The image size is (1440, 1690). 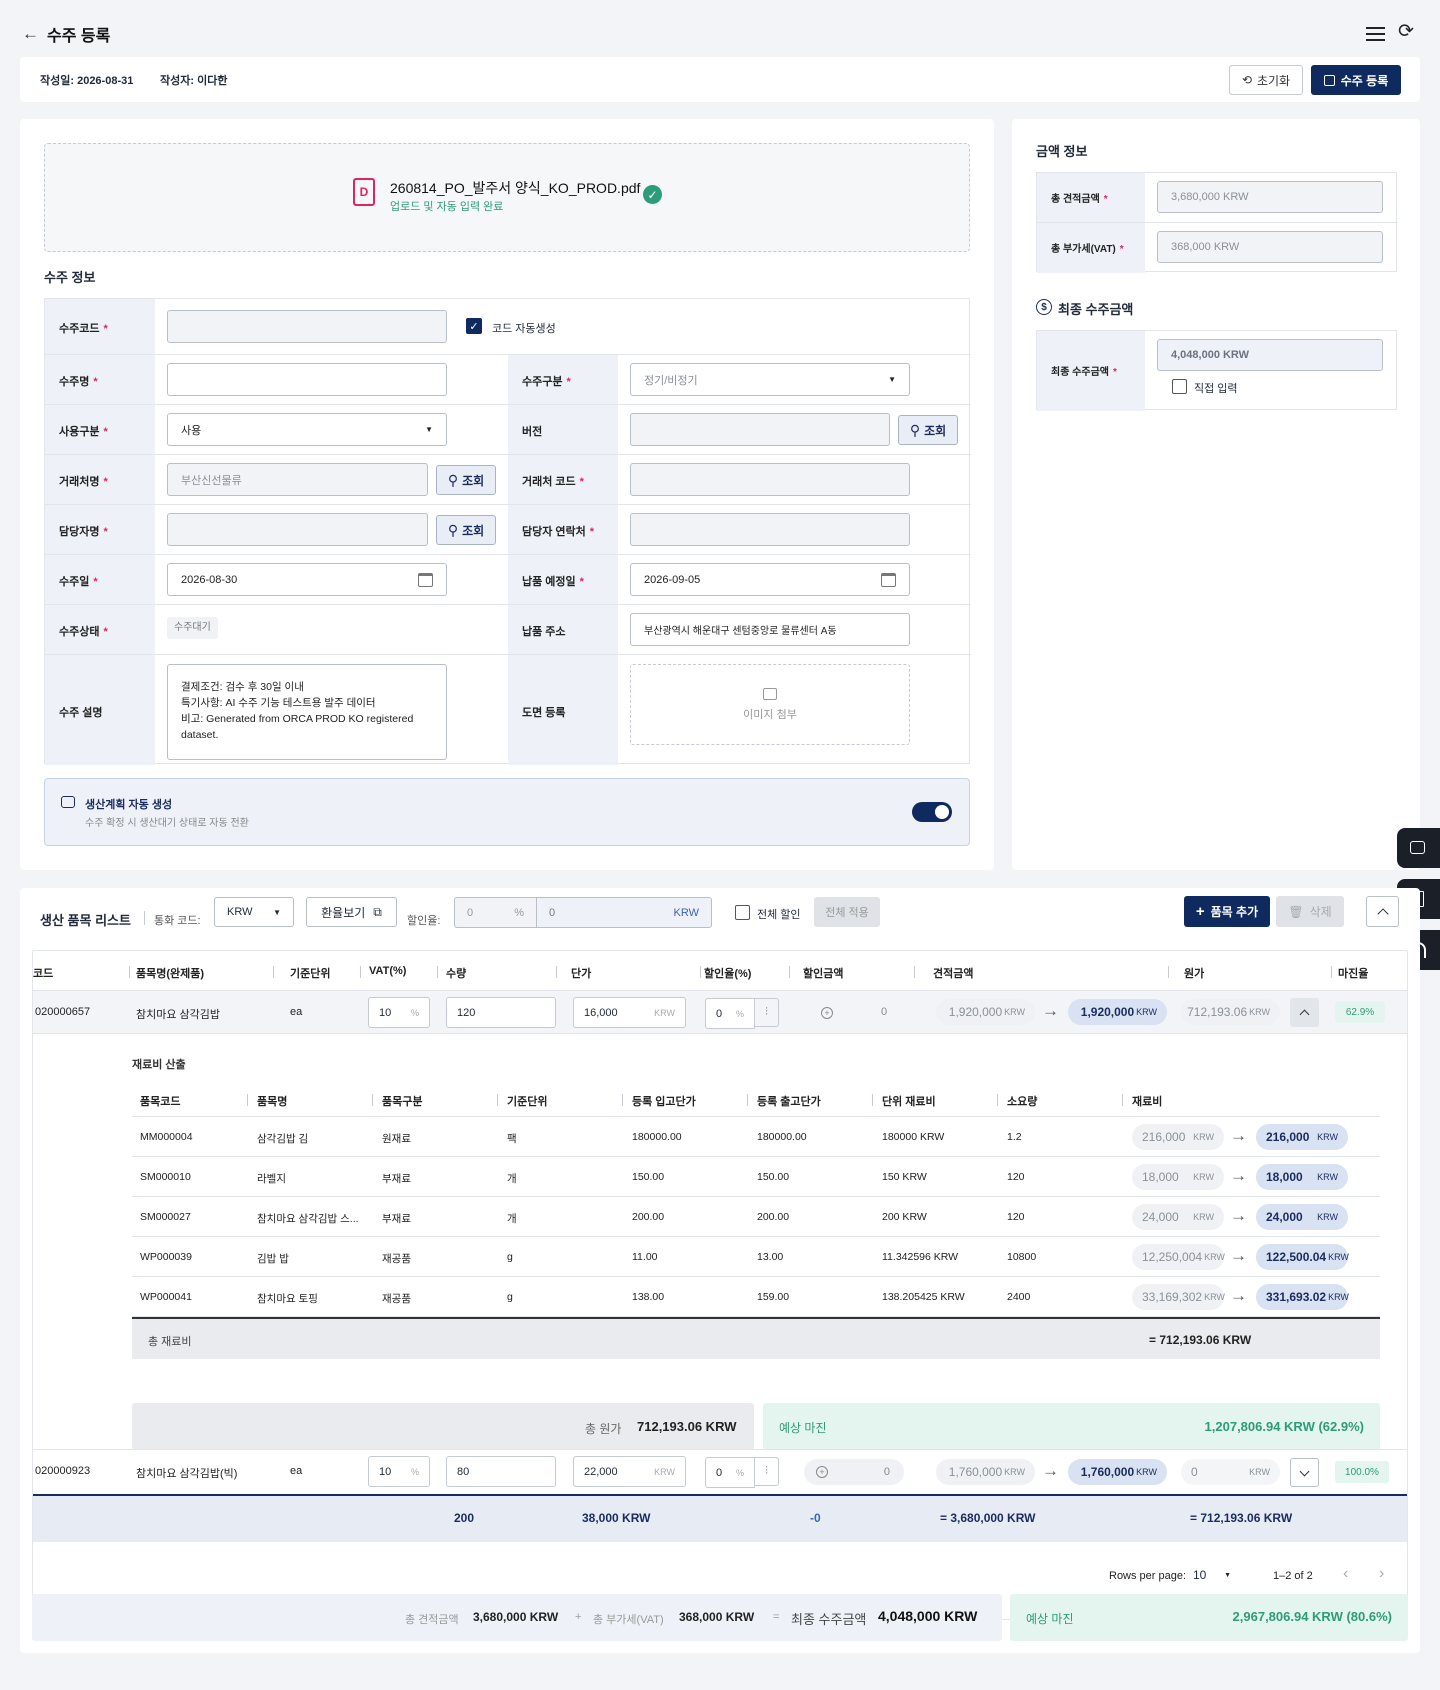 What do you see at coordinates (1270, 197) in the screenshot?
I see `total-quote-input: 3,680,000 KRW` at bounding box center [1270, 197].